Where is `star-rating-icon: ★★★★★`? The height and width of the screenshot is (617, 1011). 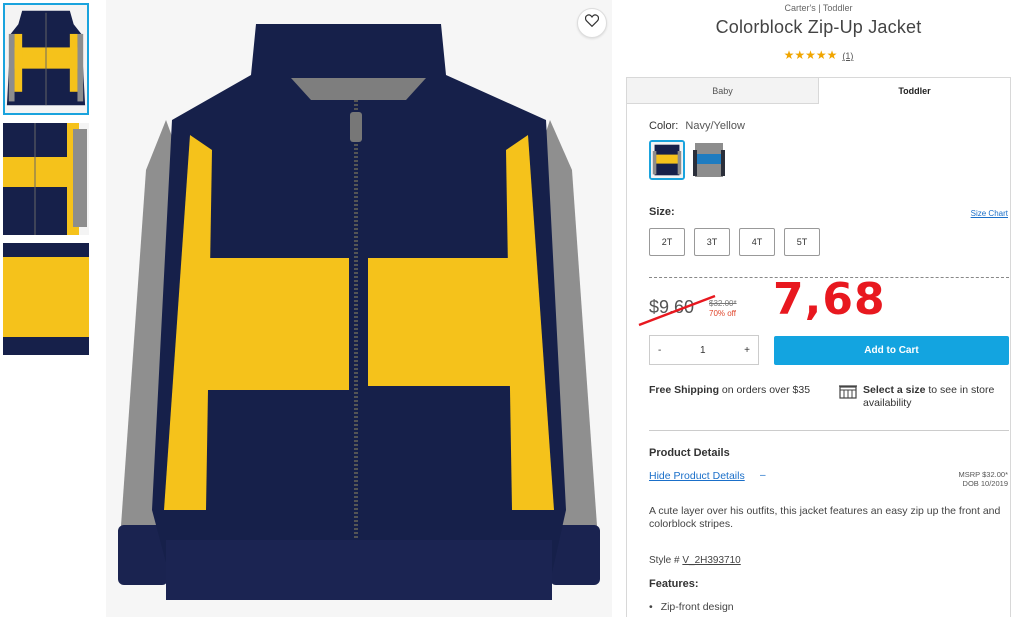 star-rating-icon: ★★★★★ is located at coordinates (810, 55).